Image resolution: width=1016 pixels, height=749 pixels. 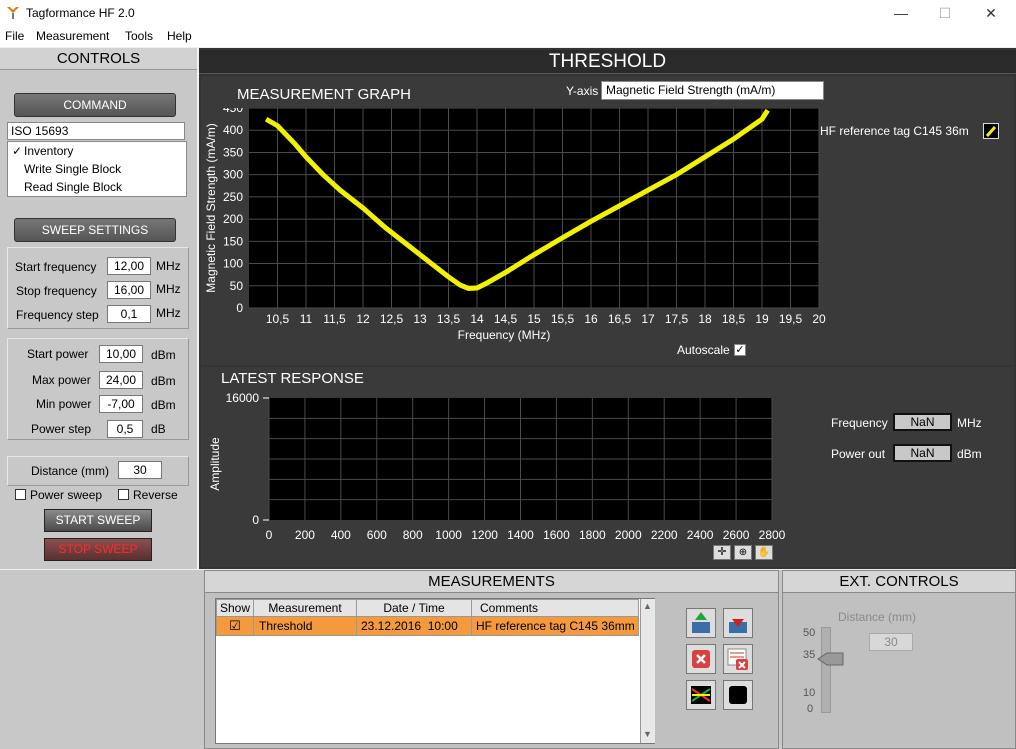 I want to click on graph-tool-palette: ✛ ⊕ ✋, so click(x=744, y=553).